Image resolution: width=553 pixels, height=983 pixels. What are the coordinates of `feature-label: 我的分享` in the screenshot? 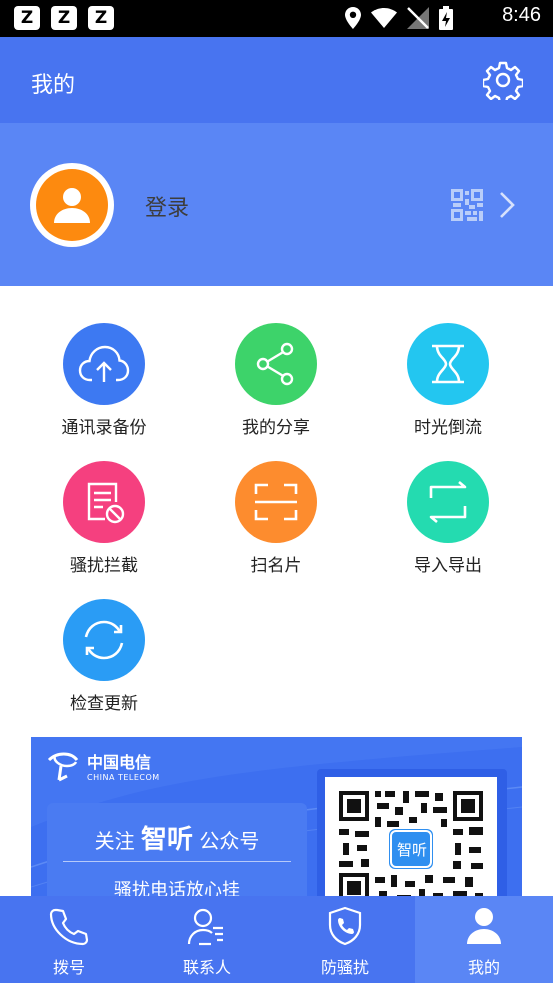 It's located at (276, 428).